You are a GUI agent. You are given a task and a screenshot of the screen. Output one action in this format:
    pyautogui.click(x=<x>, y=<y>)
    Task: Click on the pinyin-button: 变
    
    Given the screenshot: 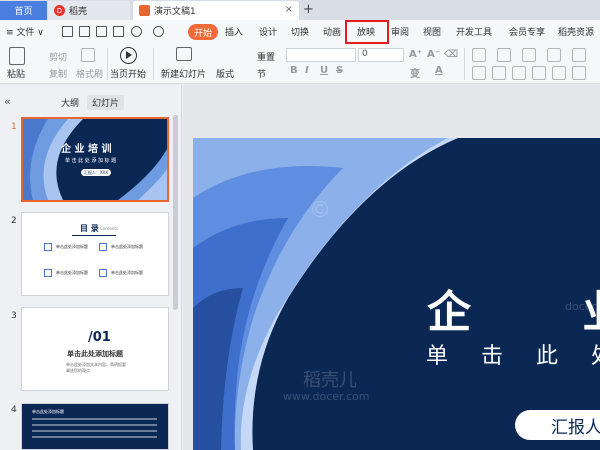 What is the action you would take?
    pyautogui.click(x=415, y=72)
    